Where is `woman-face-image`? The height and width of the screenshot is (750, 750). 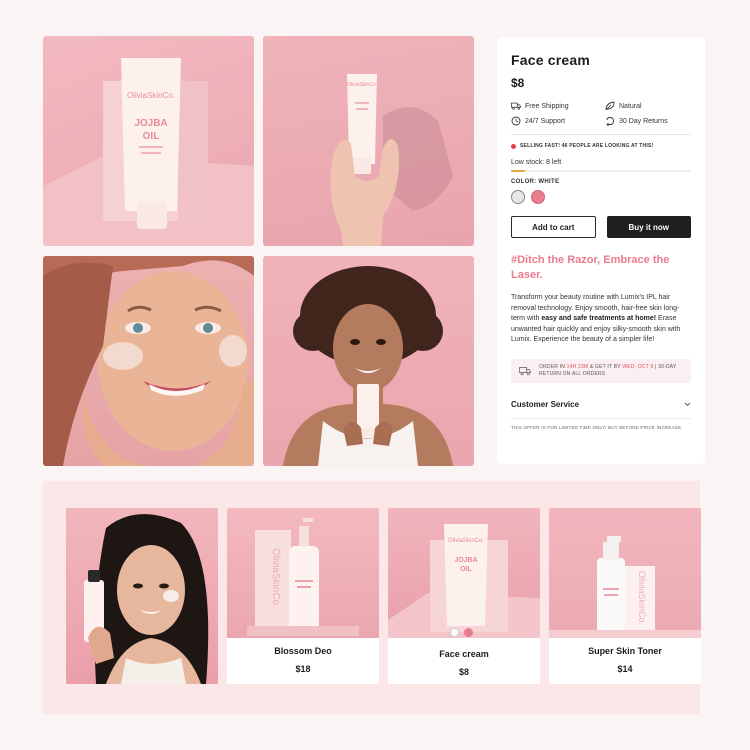
woman-face-image is located at coordinates (148, 361).